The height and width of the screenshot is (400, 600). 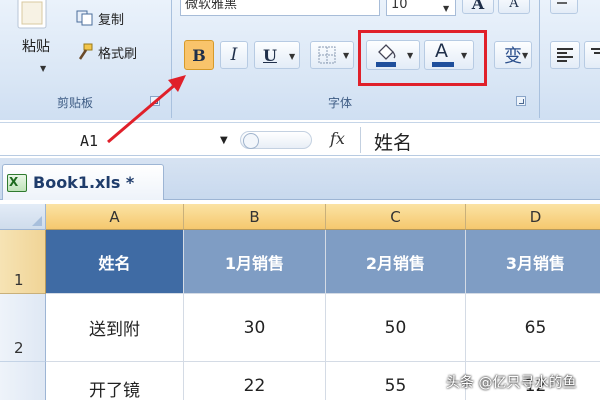 What do you see at coordinates (32, 14) in the screenshot?
I see `clipboard-icon` at bounding box center [32, 14].